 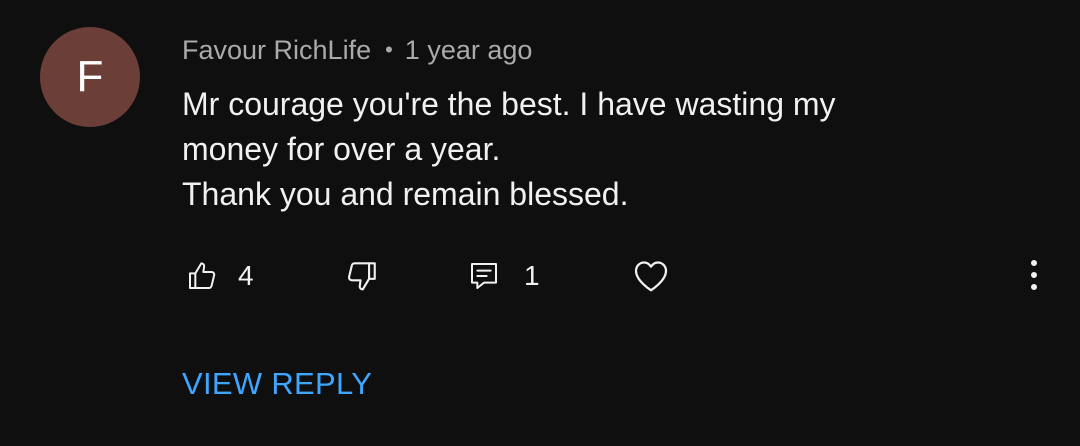 I want to click on reply-button: 1, so click(x=504, y=276).